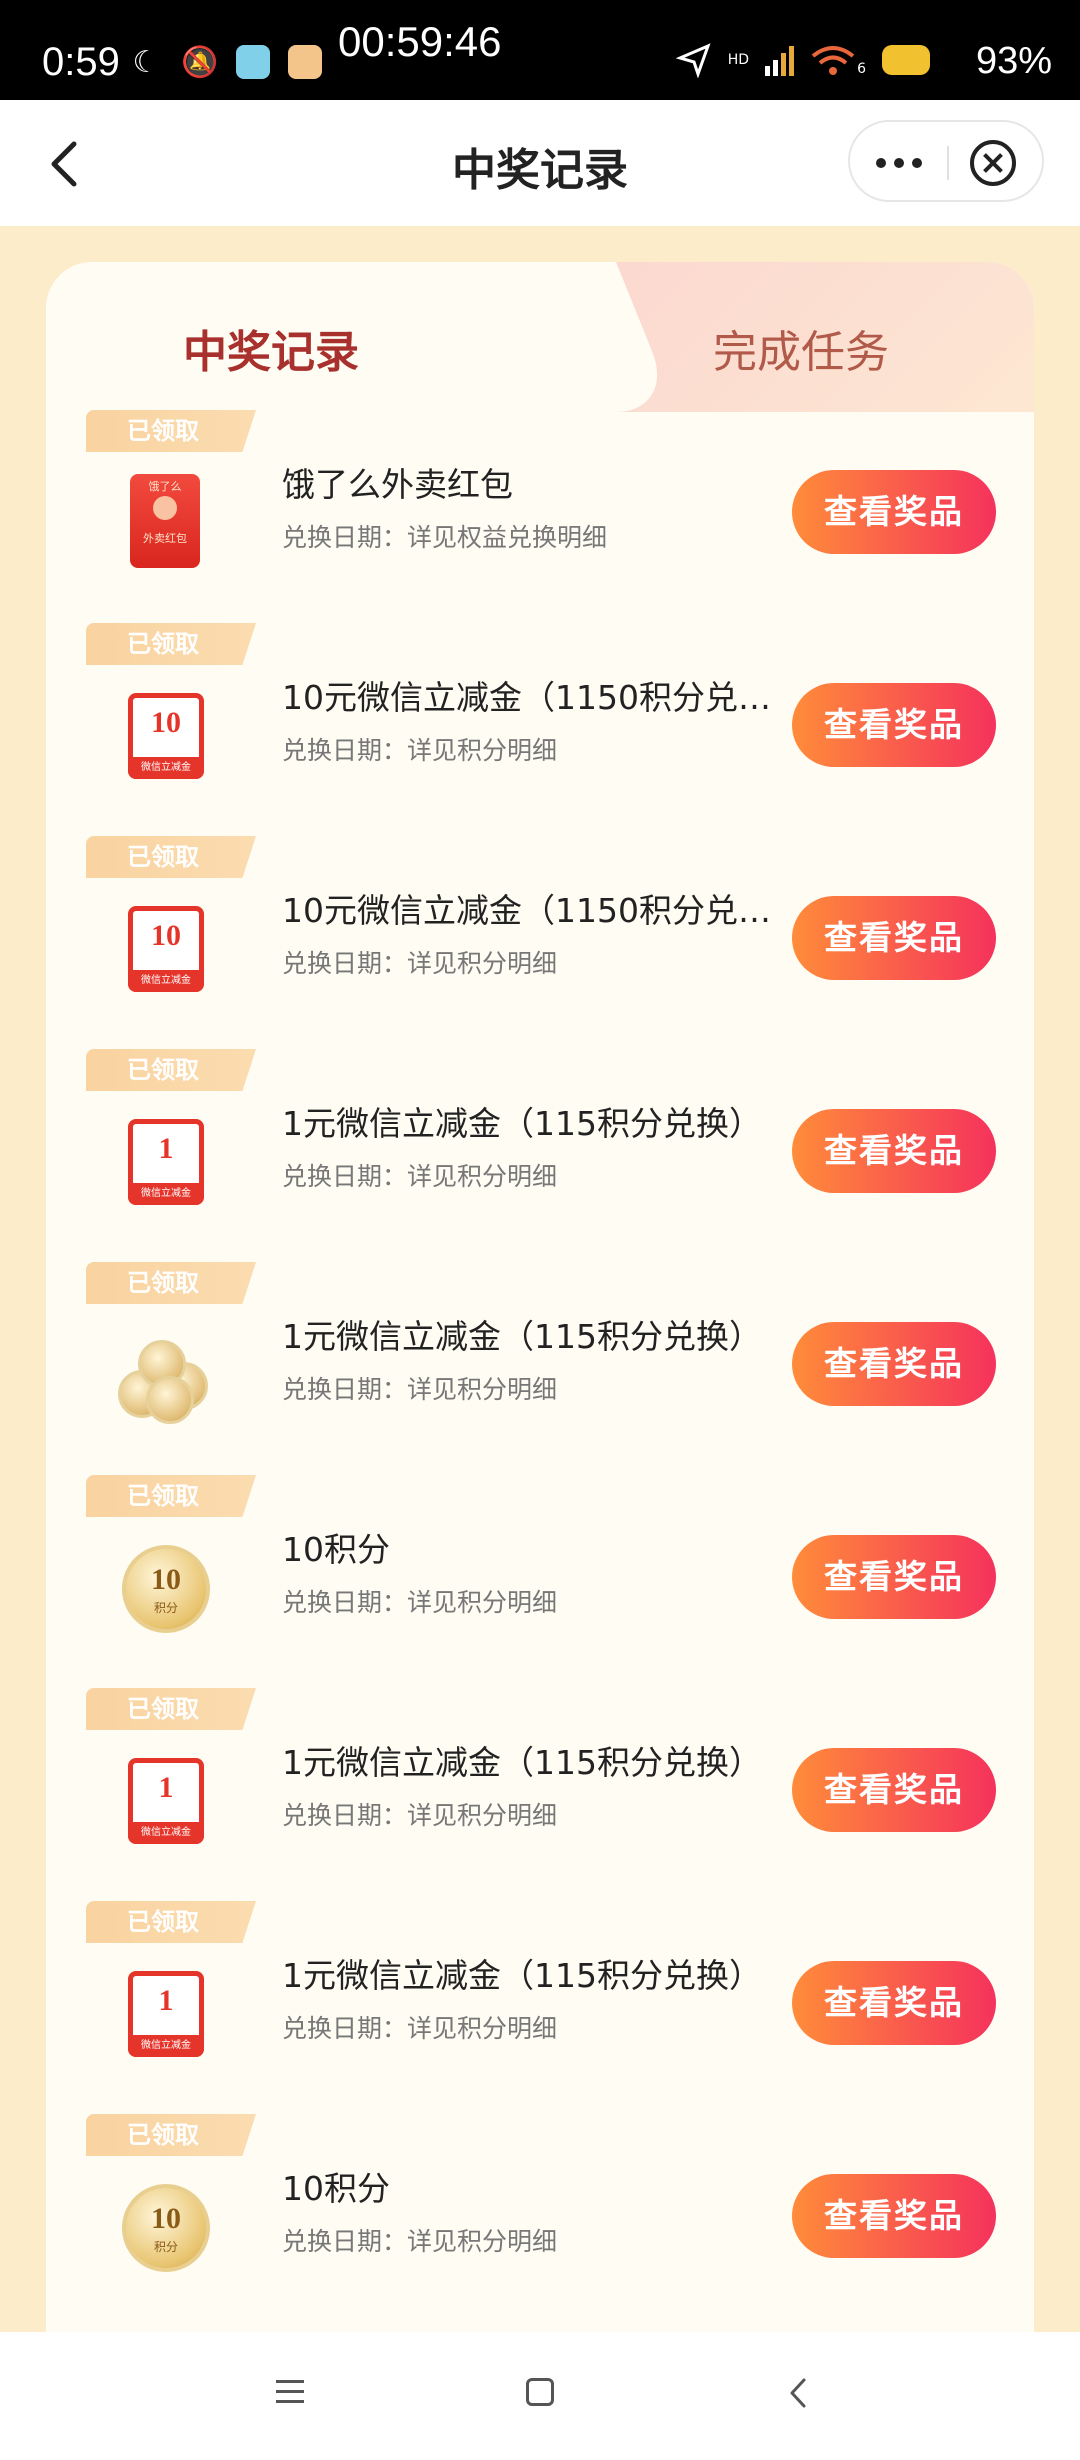  I want to click on system-nav-bar, so click(540, 2396).